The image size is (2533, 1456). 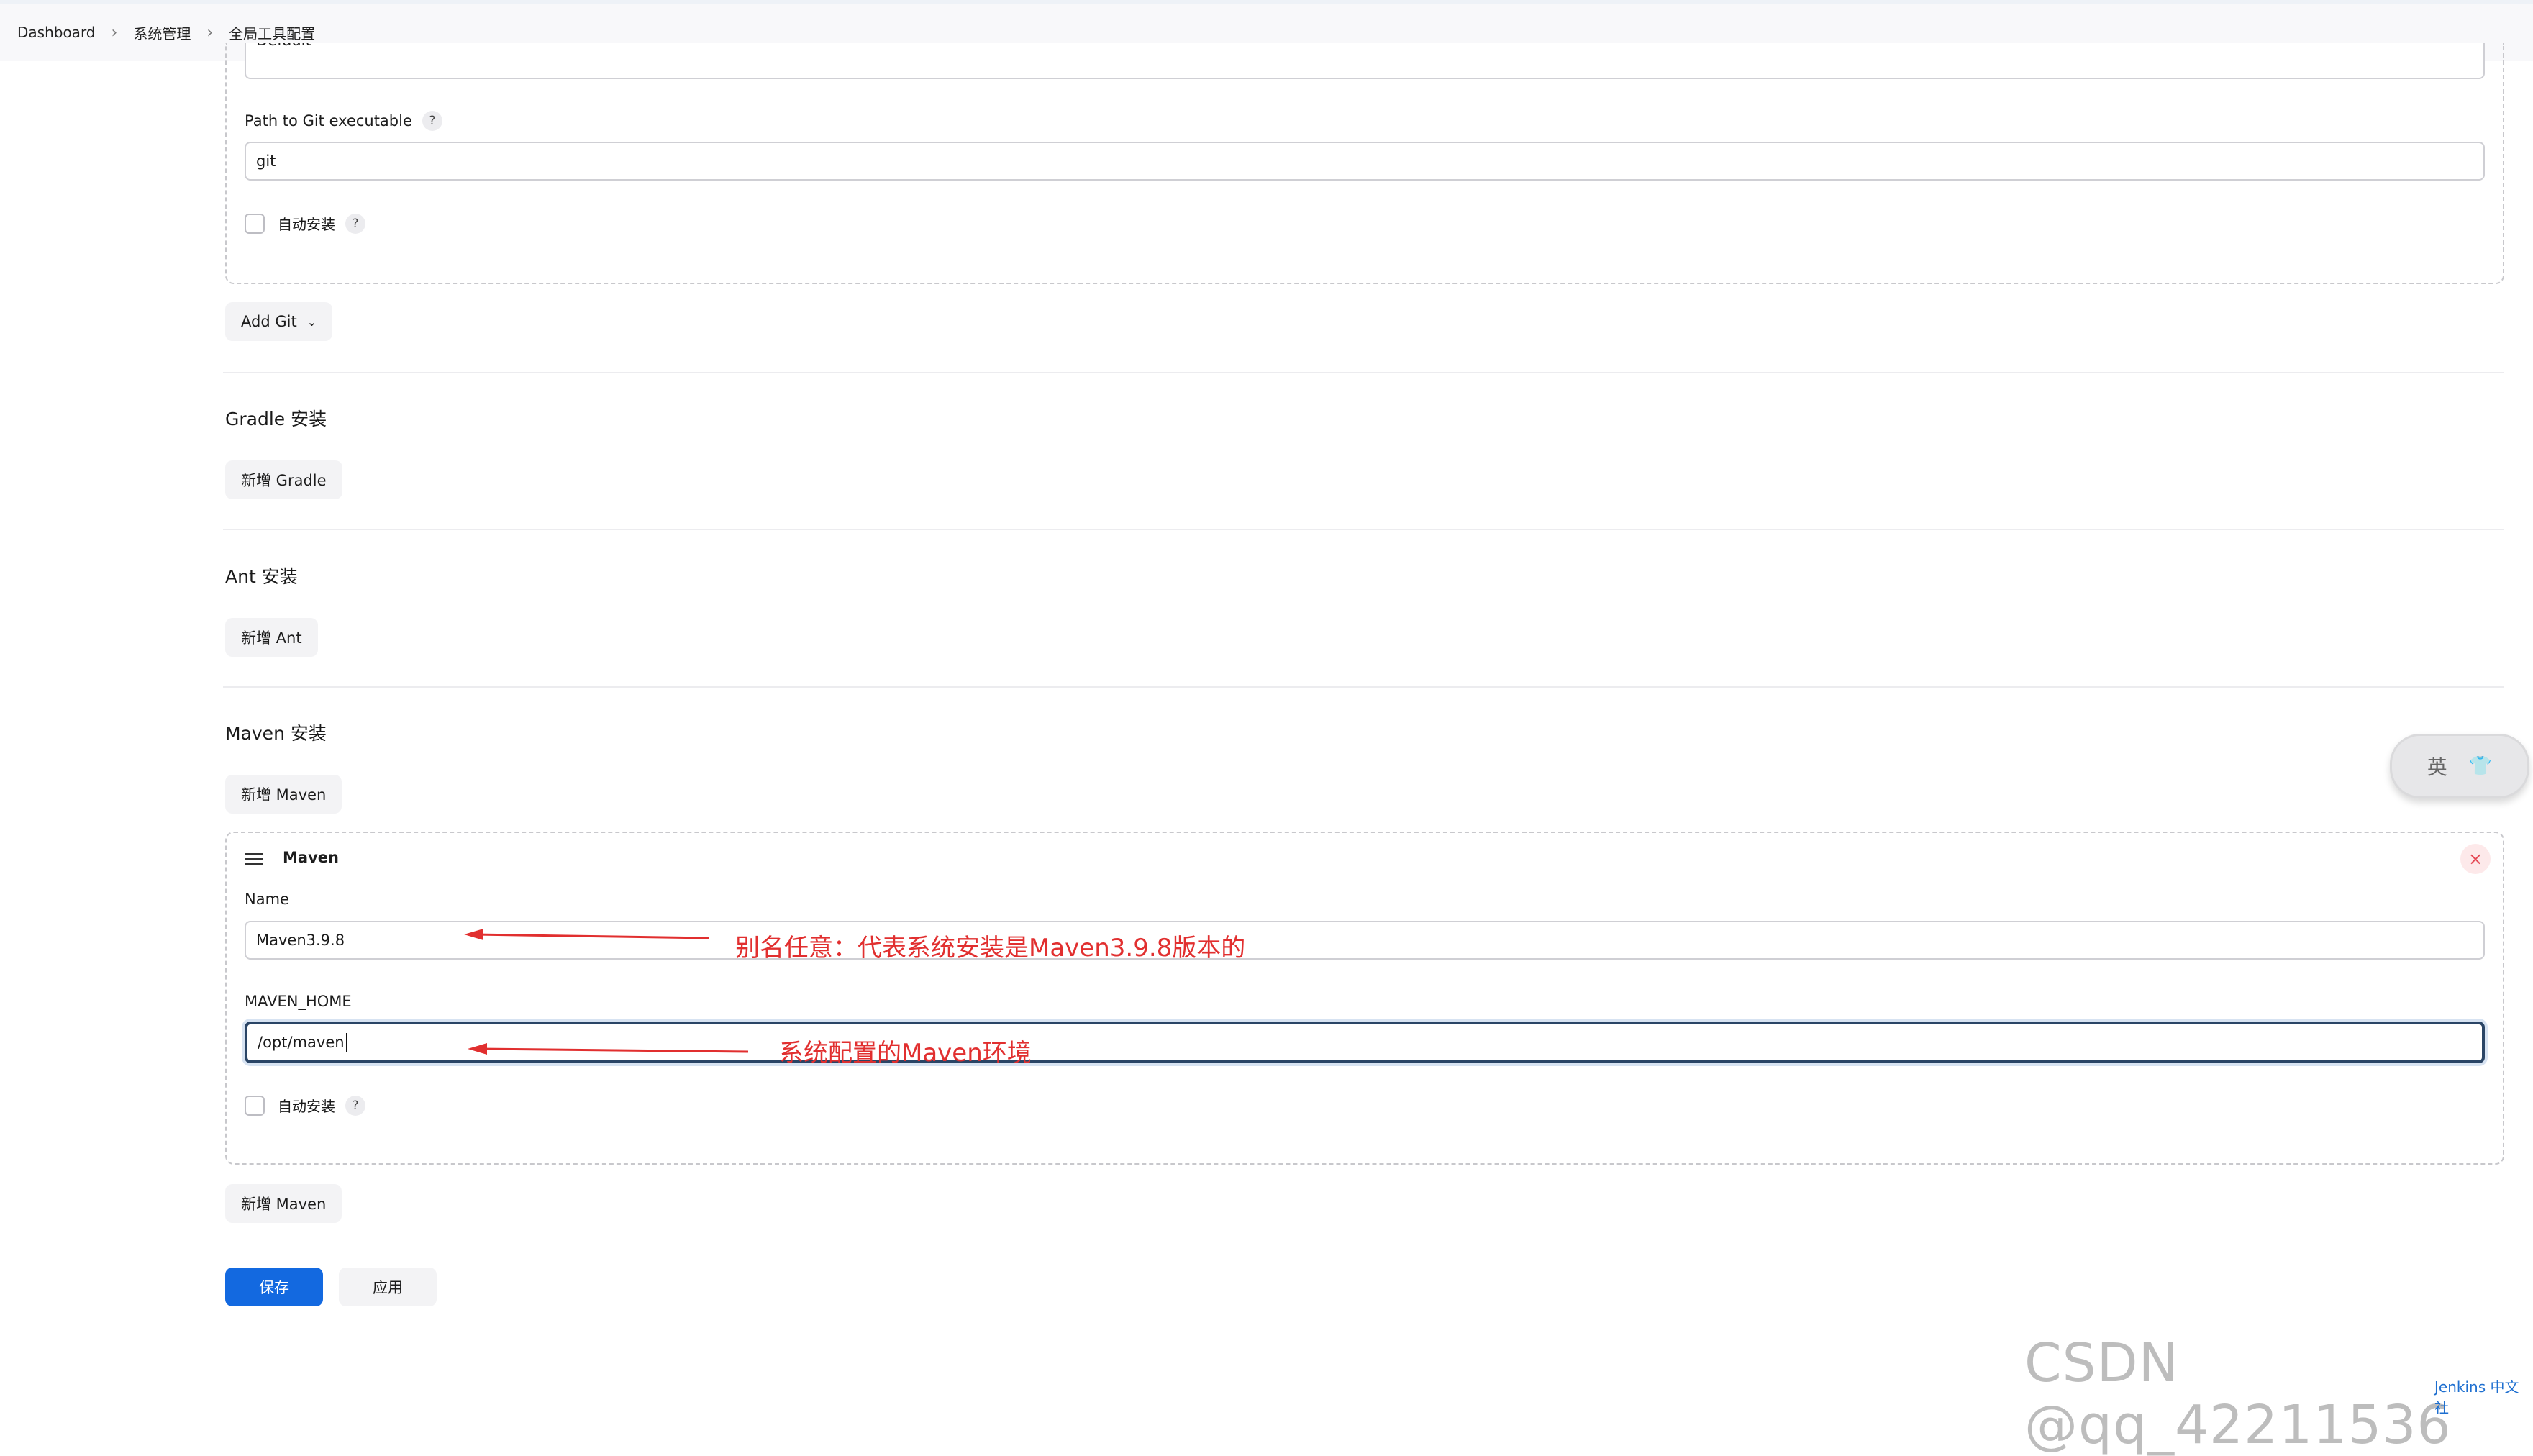 I want to click on git-path-label-text: Path to Git executable, so click(x=328, y=120).